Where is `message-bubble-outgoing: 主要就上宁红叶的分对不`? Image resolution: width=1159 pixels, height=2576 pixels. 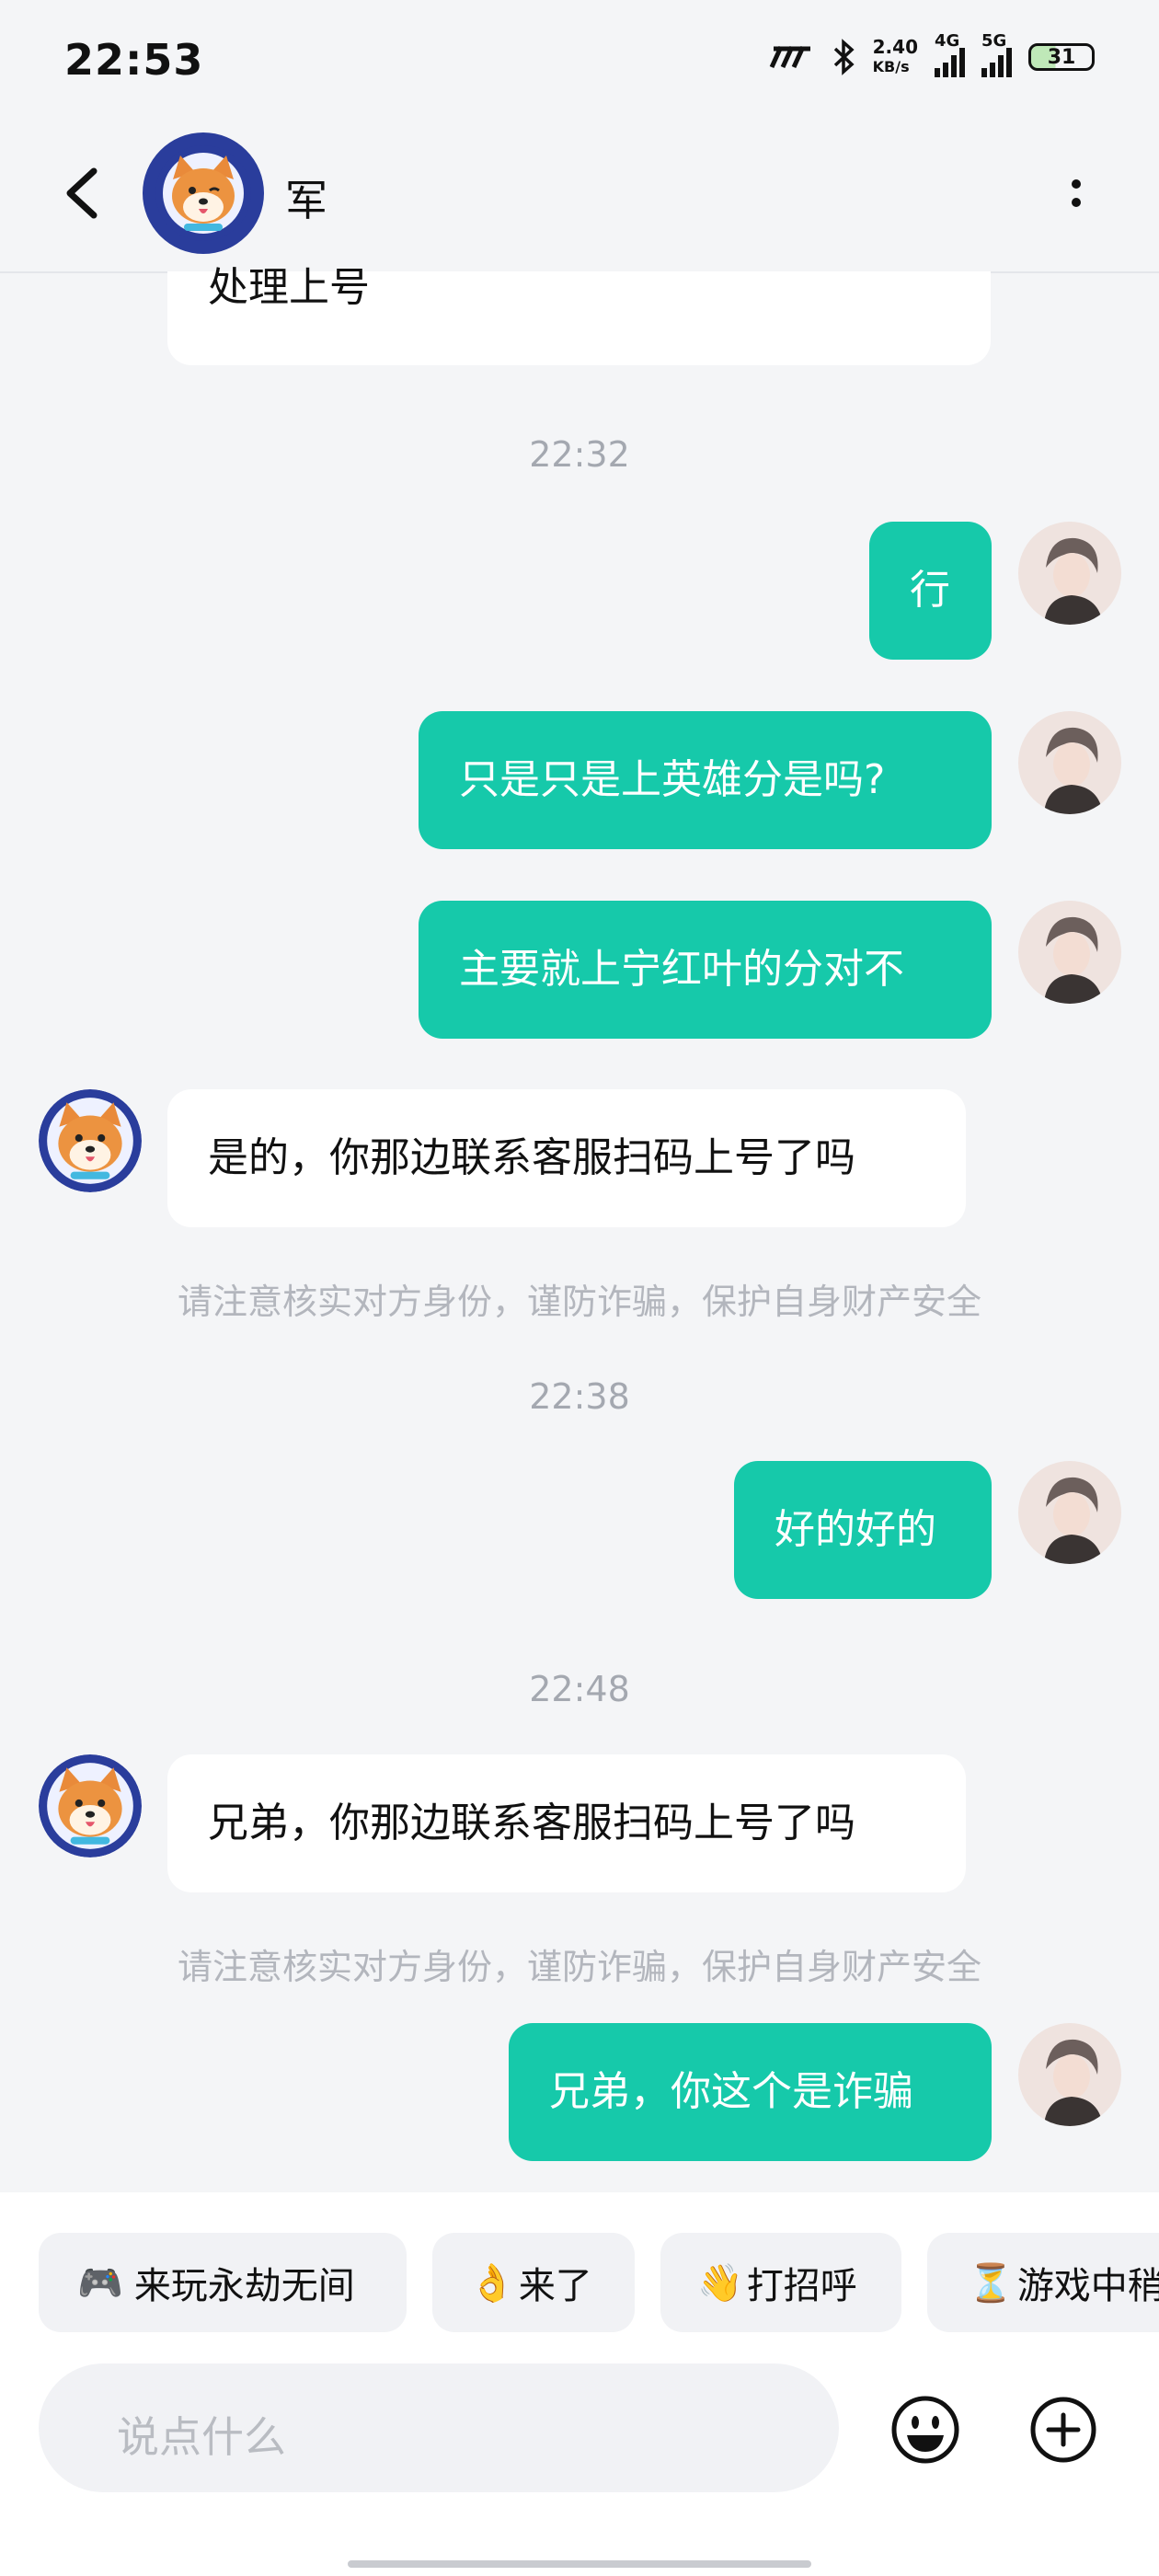
message-bubble-outgoing: 主要就上宁红叶的分对不 is located at coordinates (705, 970).